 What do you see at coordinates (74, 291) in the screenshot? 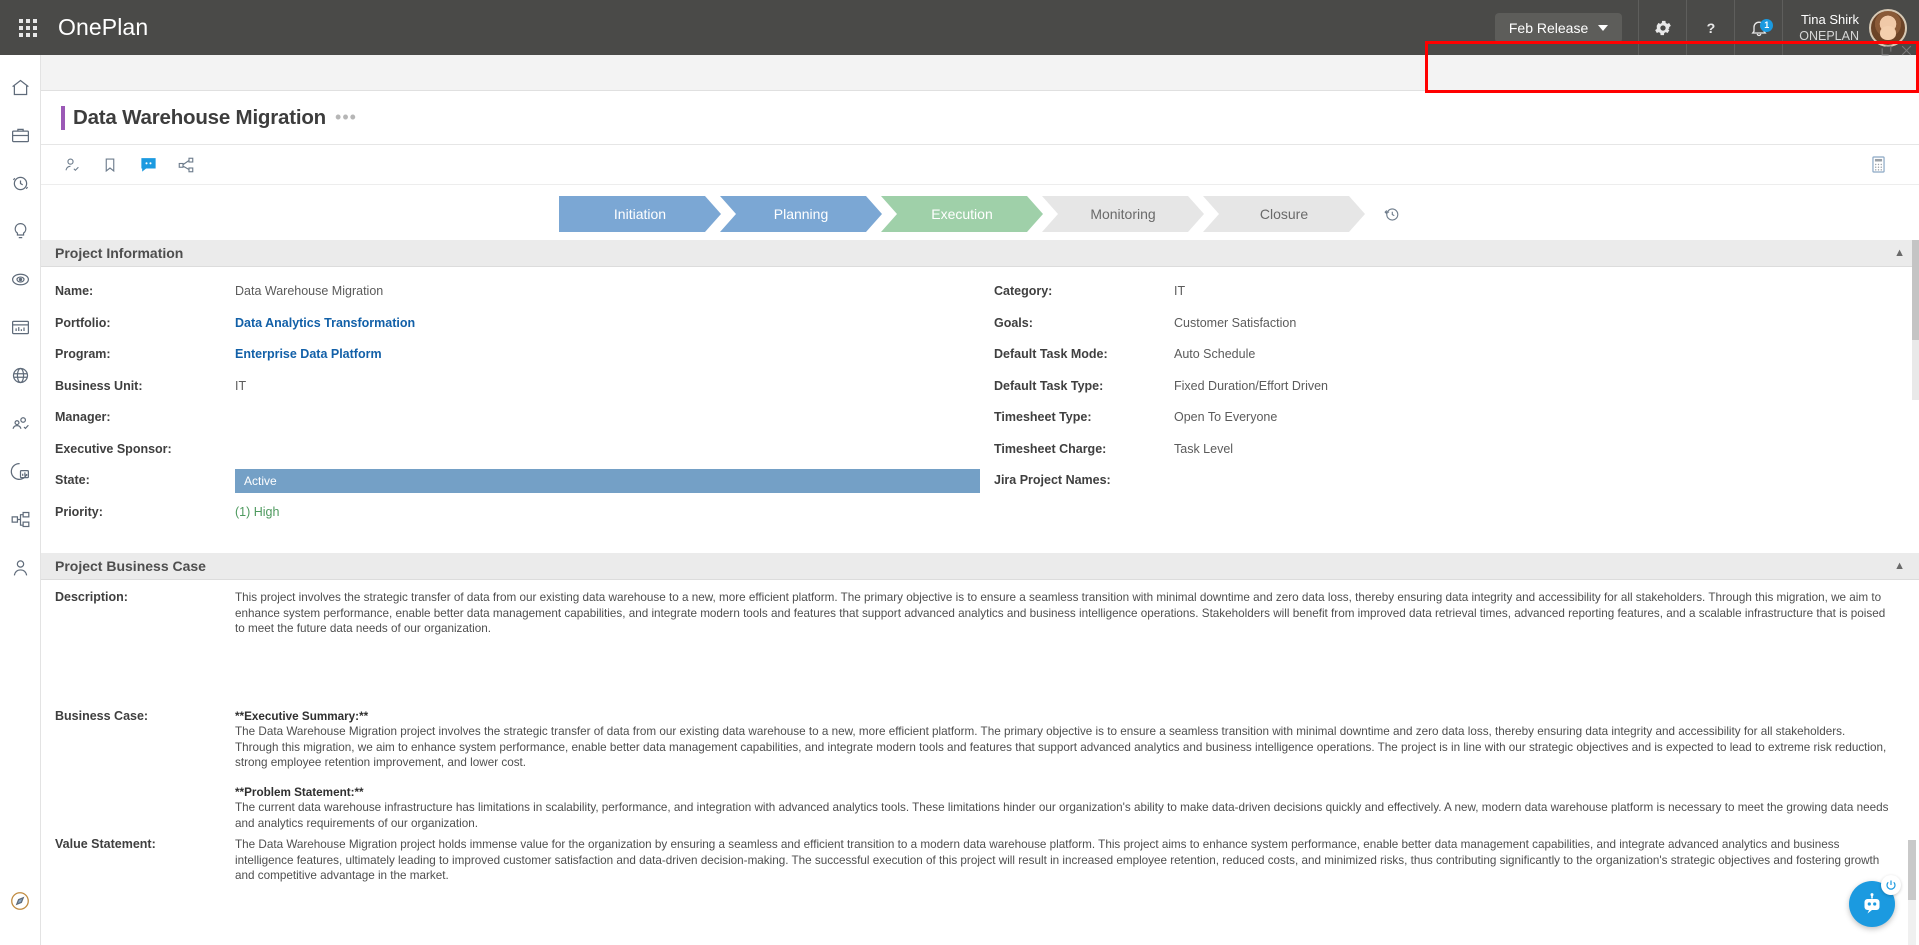
I see `field-name-label: Name:` at bounding box center [74, 291].